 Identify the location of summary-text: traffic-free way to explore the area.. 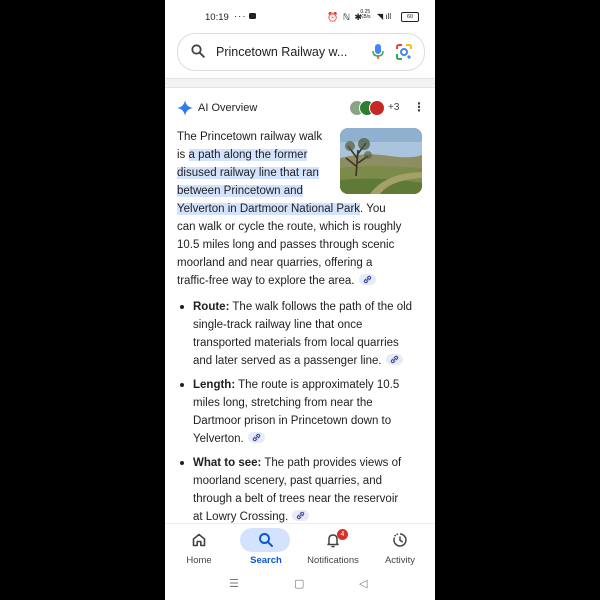
(266, 281).